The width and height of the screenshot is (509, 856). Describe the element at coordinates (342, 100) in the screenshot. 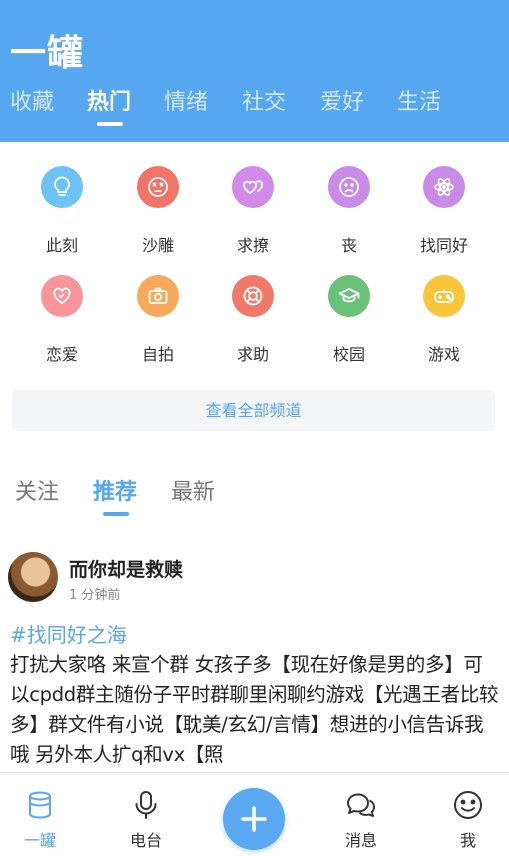

I see `tab-hobby: 爱好` at that location.